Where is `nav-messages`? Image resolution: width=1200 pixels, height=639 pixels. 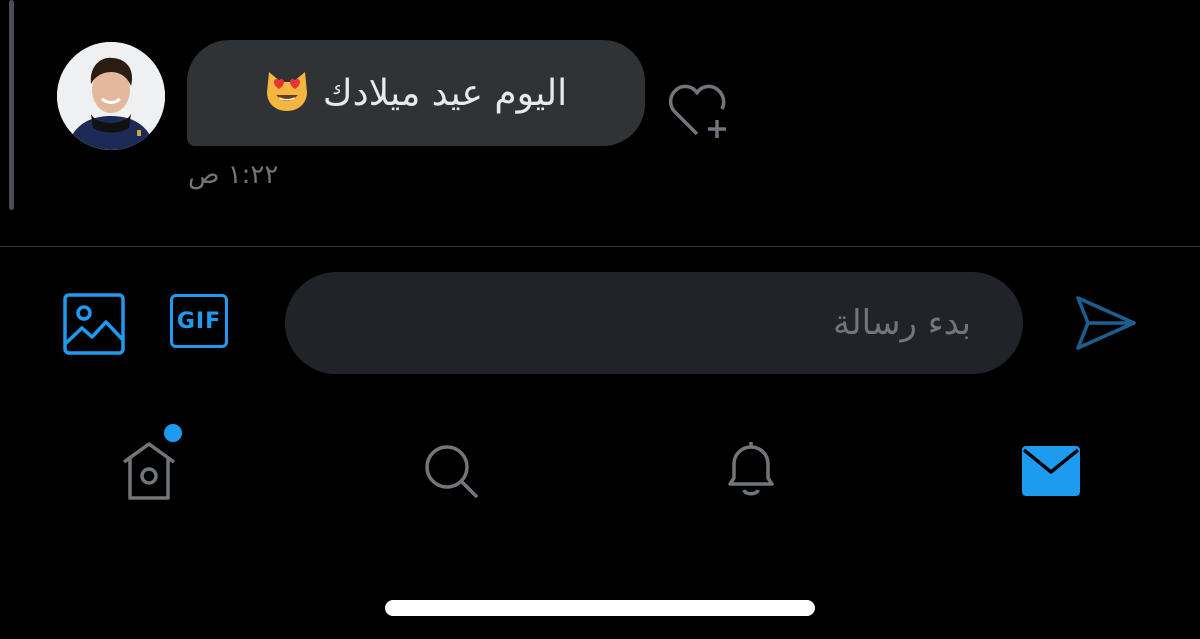
nav-messages is located at coordinates (1051, 471).